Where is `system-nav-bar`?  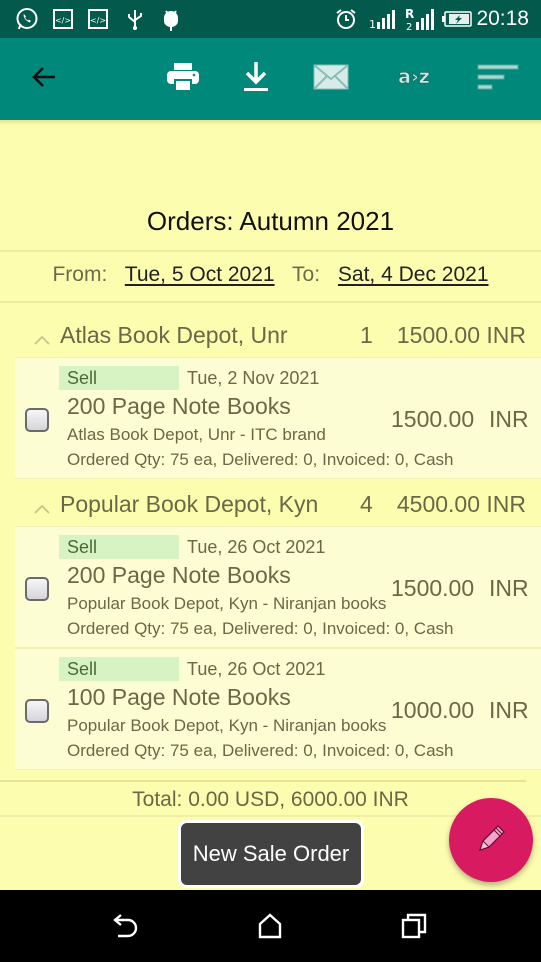 system-nav-bar is located at coordinates (270, 926).